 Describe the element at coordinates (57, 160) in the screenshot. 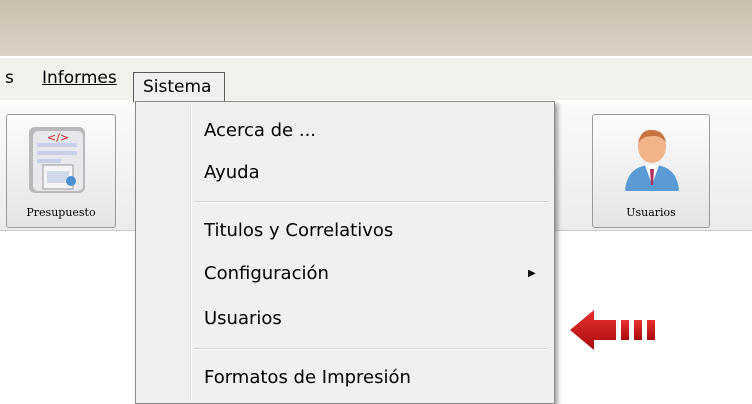

I see `budget-document-icon: </>` at that location.